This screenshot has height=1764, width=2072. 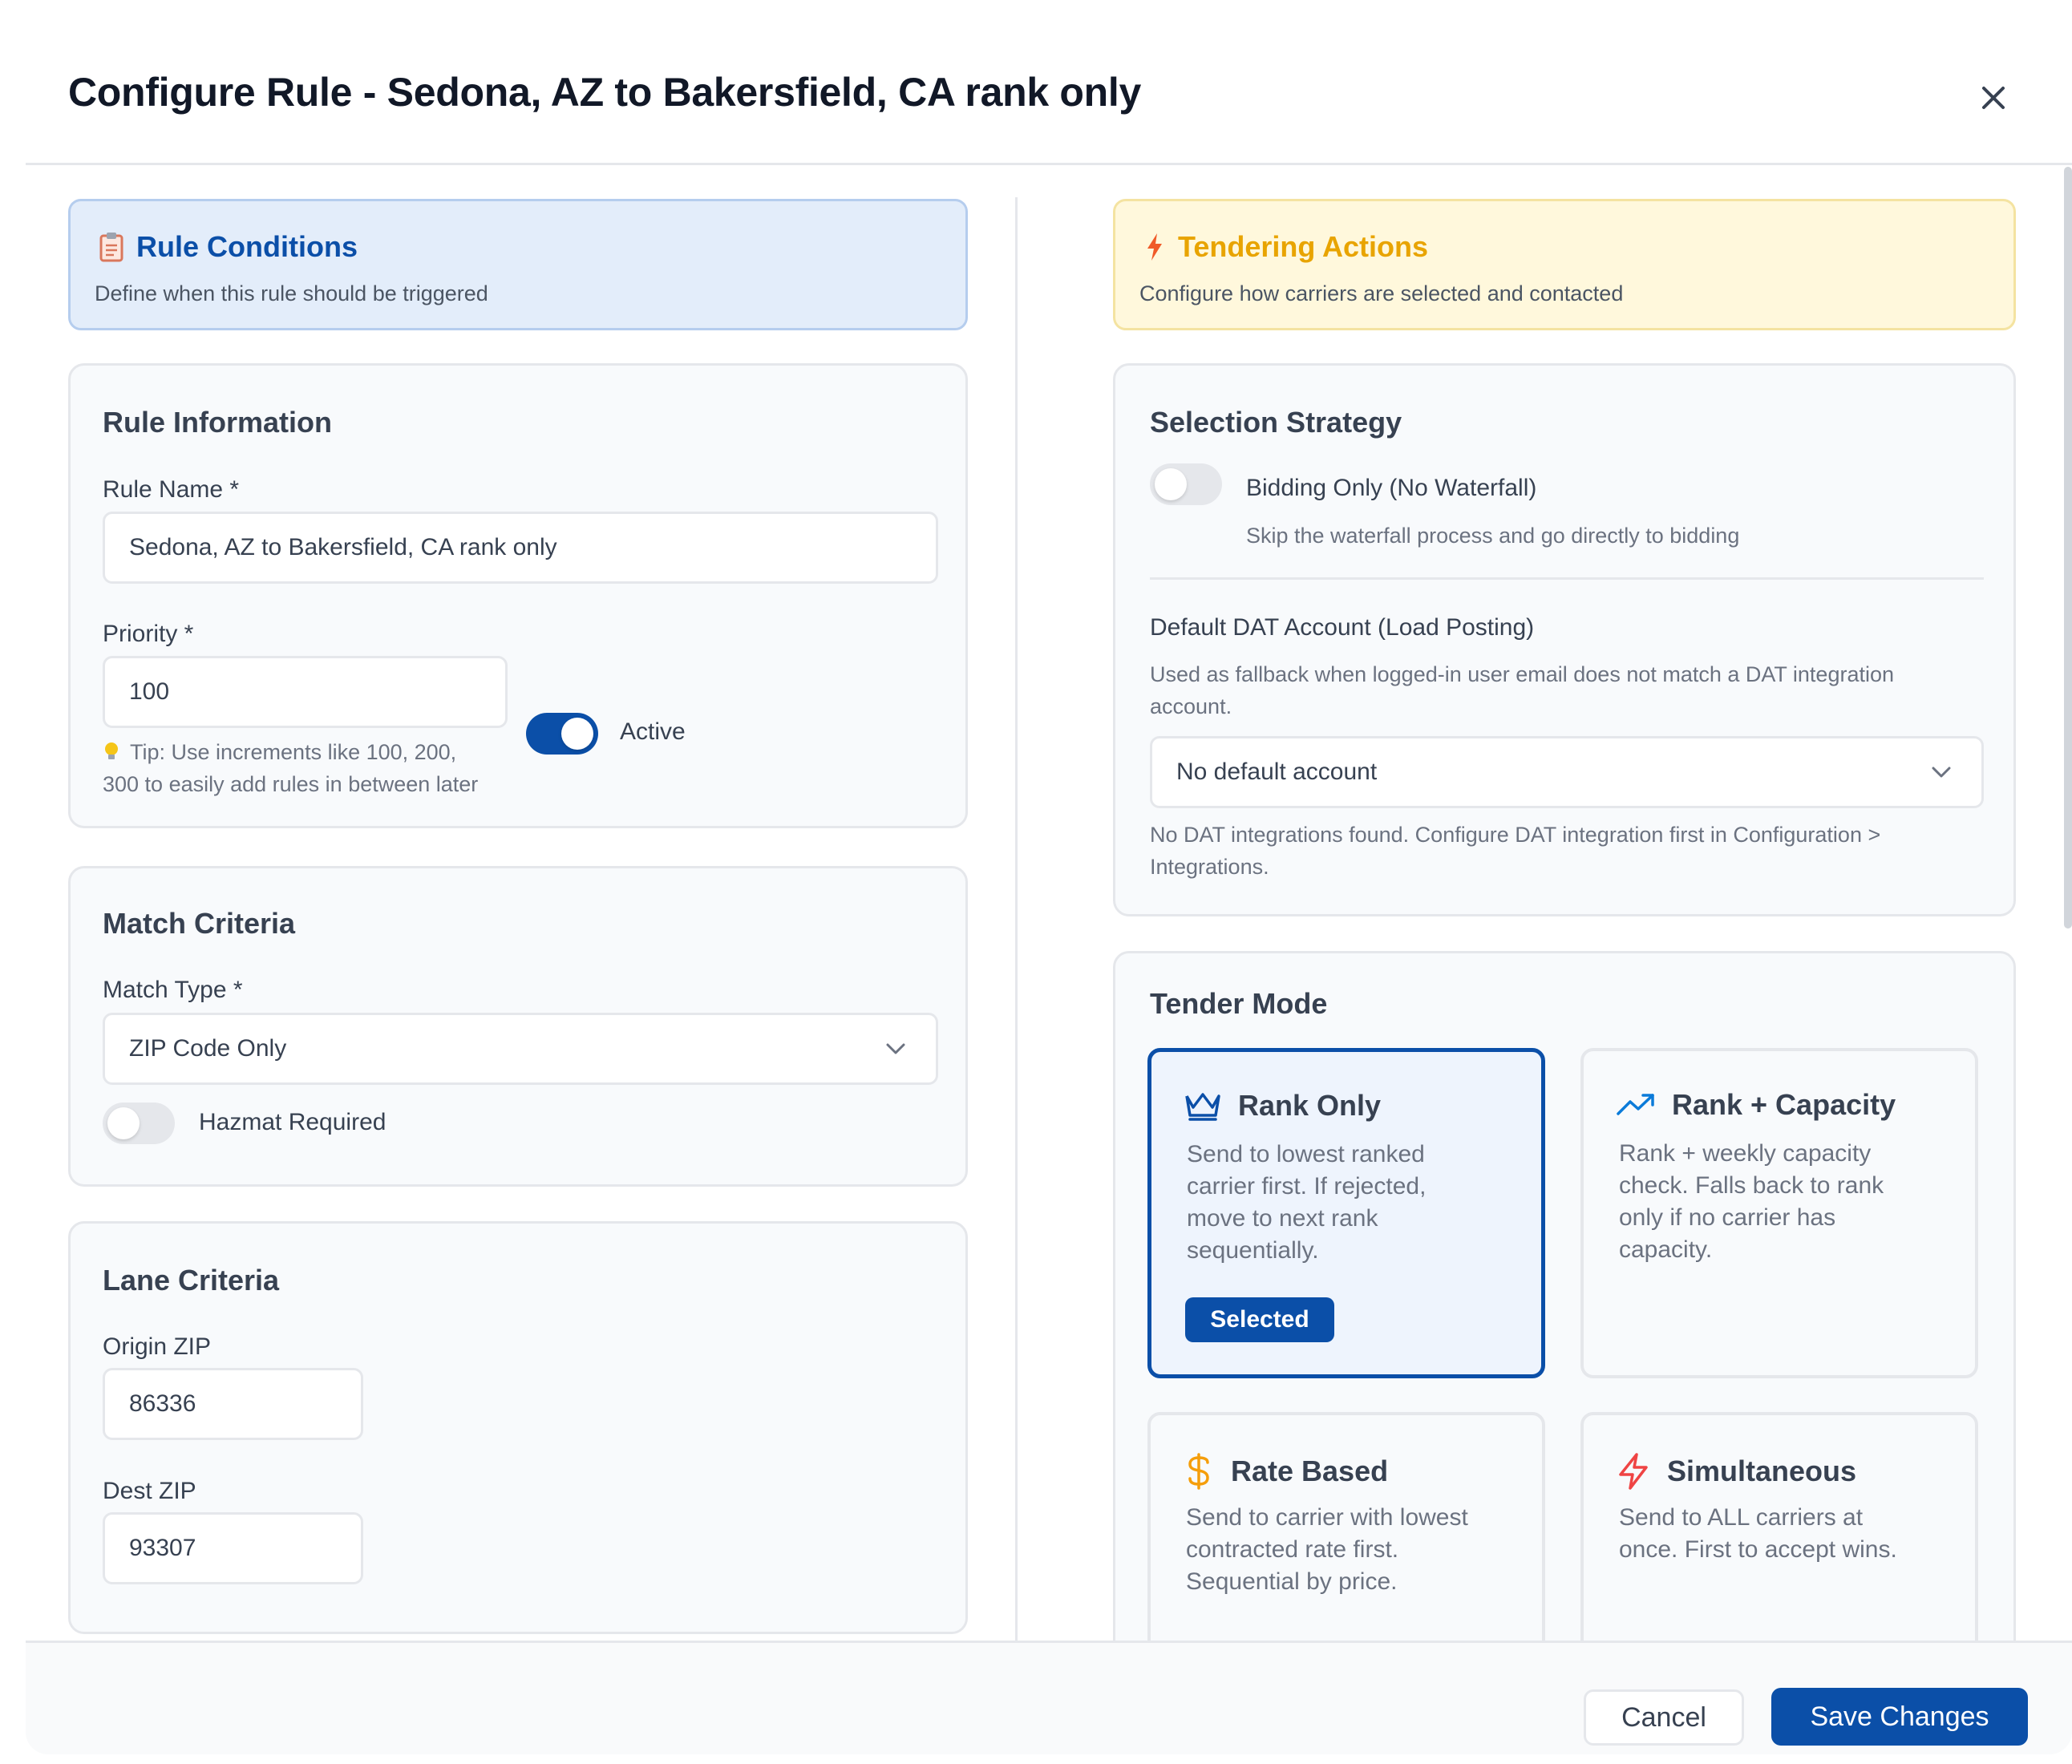 I want to click on hazmat-label: Hazmat Required, so click(x=292, y=1122).